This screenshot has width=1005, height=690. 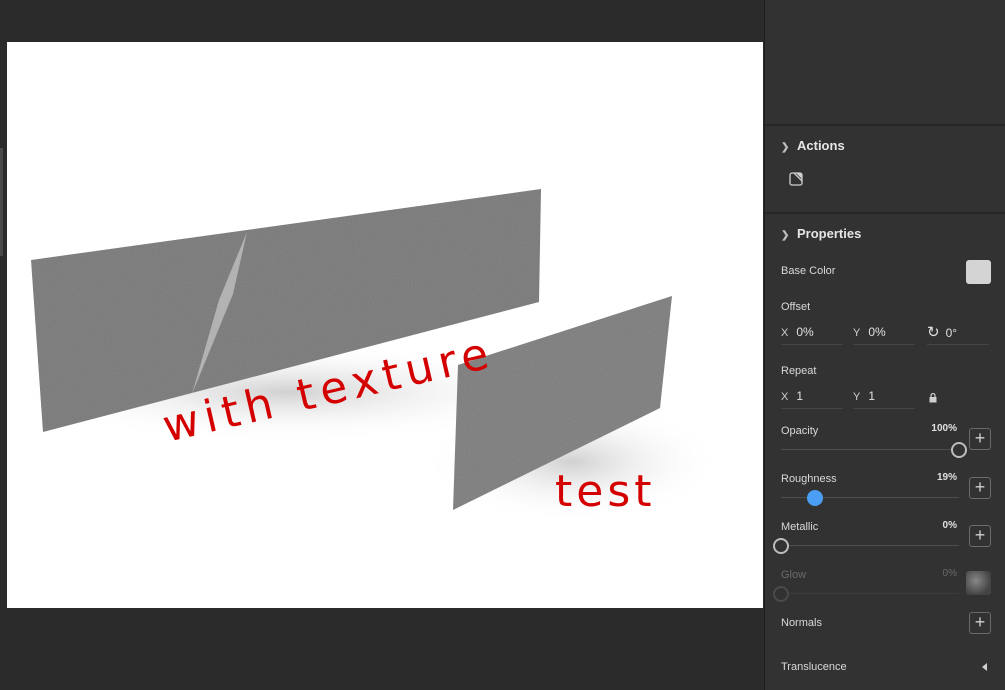 I want to click on base-color-swatch, so click(x=978, y=272).